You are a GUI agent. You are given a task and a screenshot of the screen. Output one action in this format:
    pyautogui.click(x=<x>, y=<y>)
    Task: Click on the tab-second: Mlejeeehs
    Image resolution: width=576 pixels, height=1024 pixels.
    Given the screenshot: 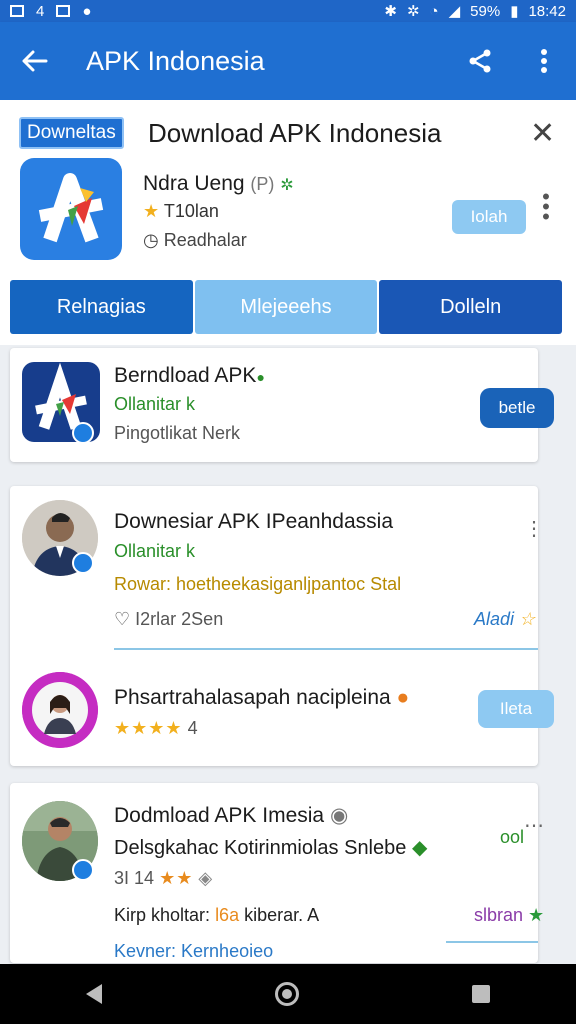 What is the action you would take?
    pyautogui.click(x=286, y=307)
    